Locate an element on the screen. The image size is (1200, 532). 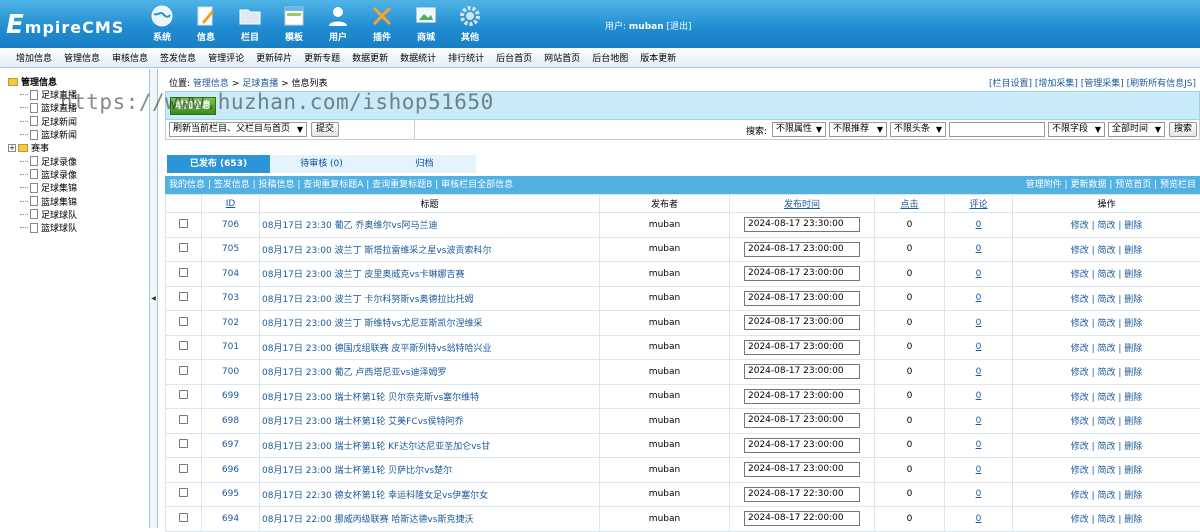
search-button: 搜索 is located at coordinates (1183, 129).